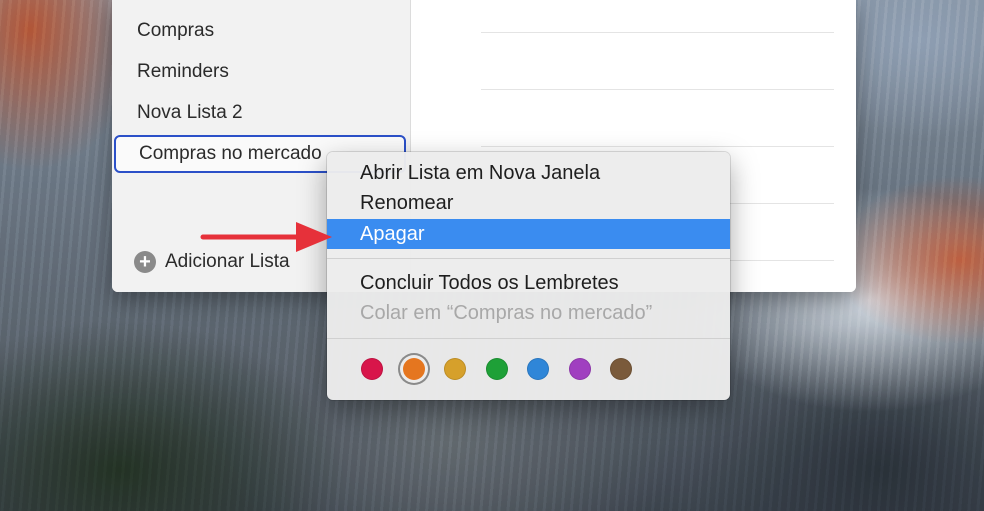 The height and width of the screenshot is (511, 984). What do you see at coordinates (528, 203) in the screenshot?
I see `menu-item-rename: Renomear` at bounding box center [528, 203].